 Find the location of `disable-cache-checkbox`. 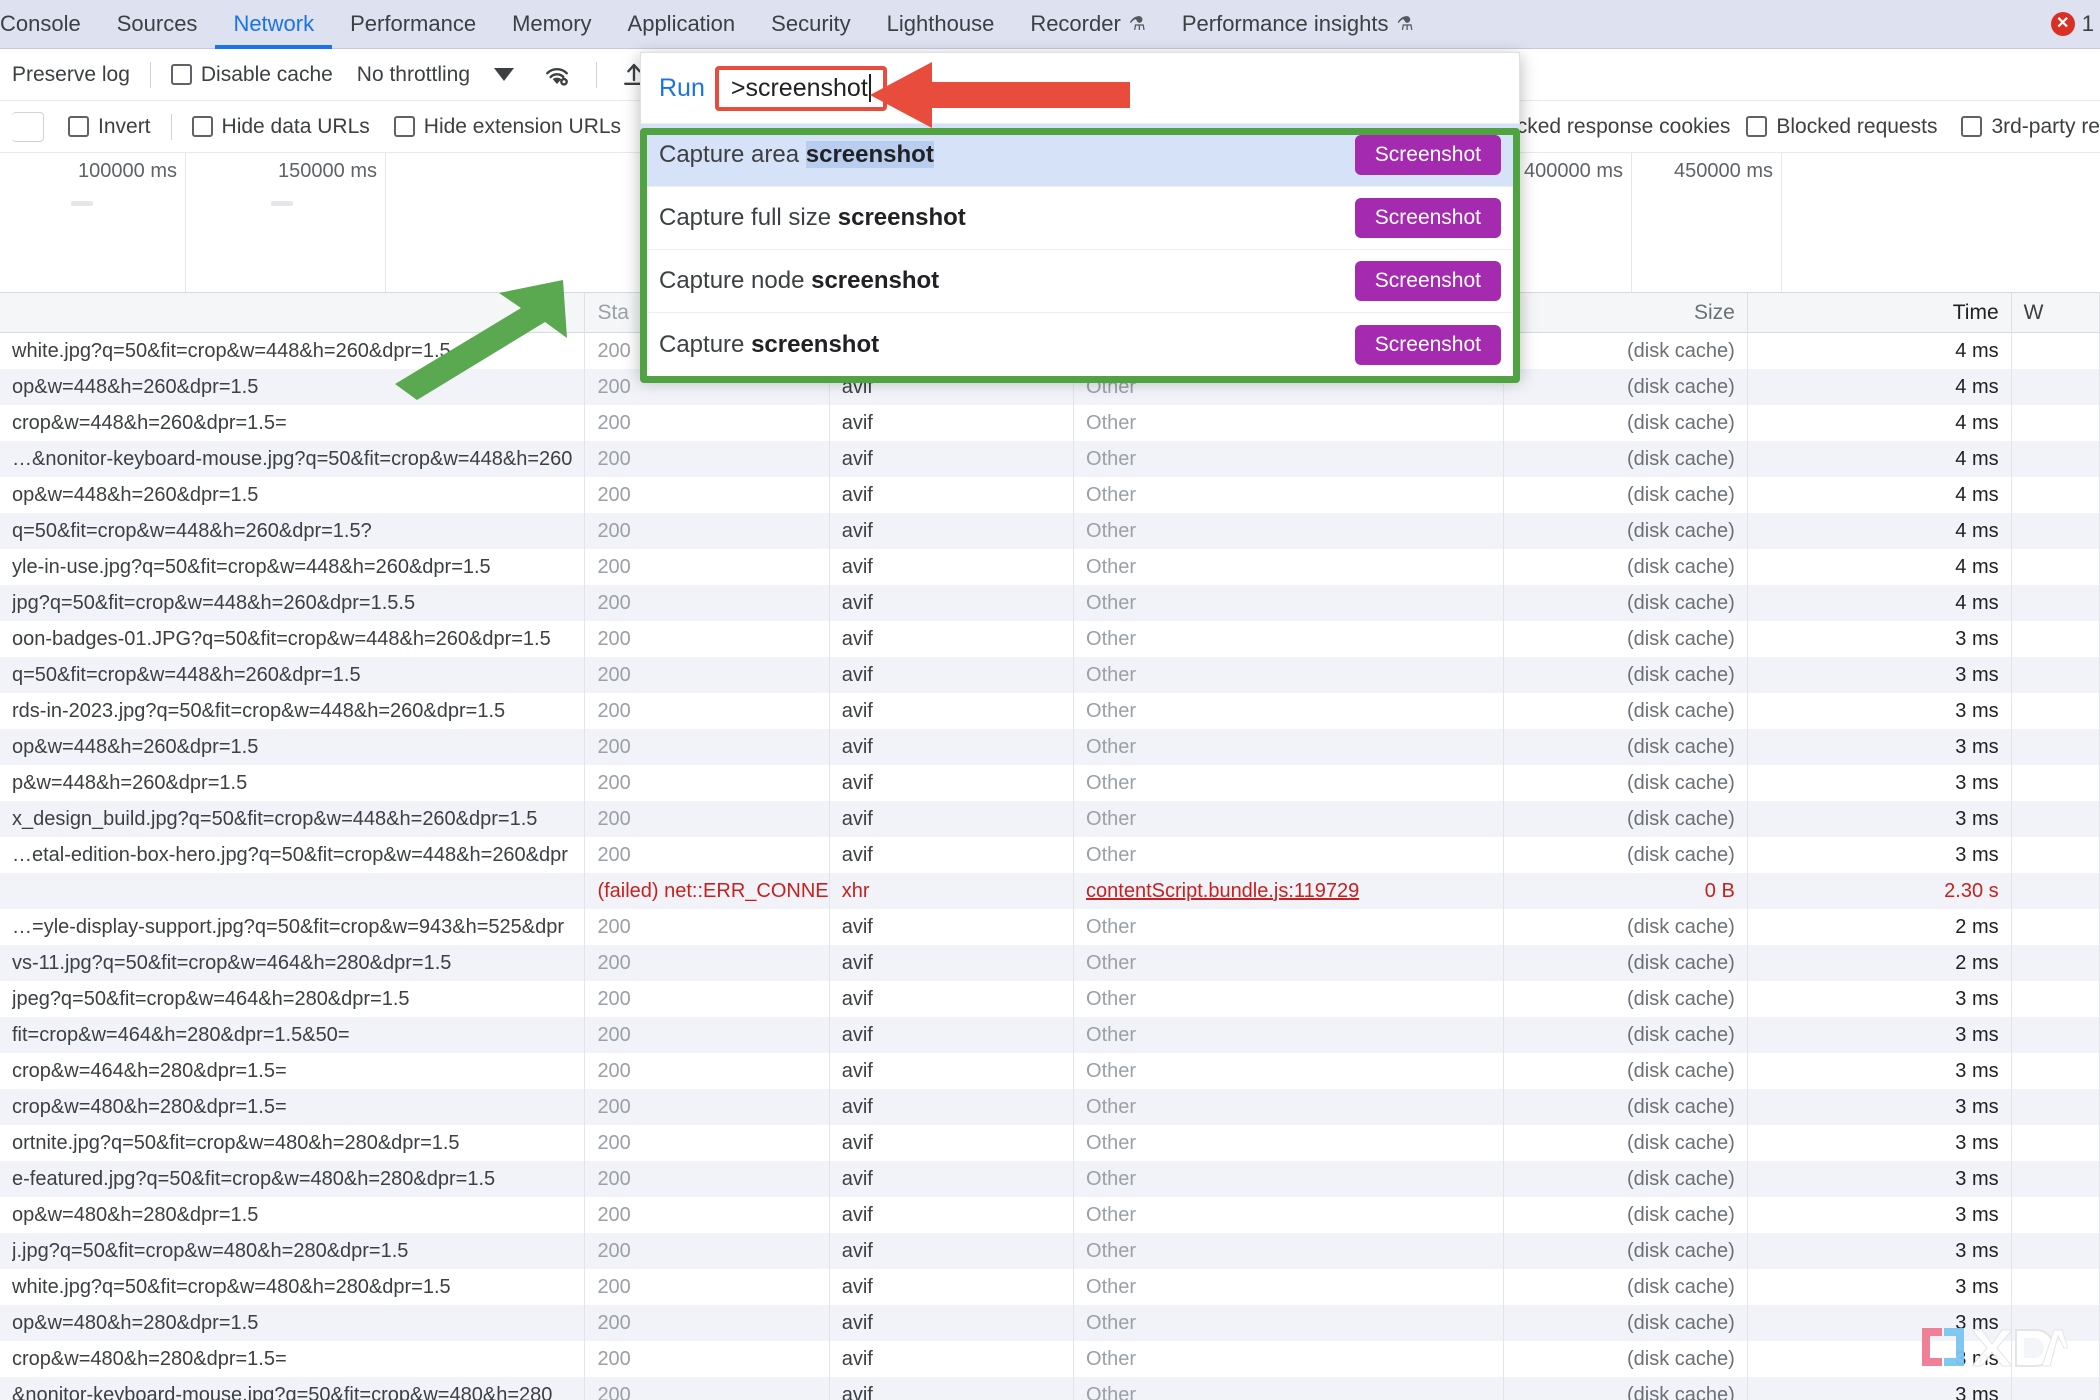

disable-cache-checkbox is located at coordinates (181, 74).